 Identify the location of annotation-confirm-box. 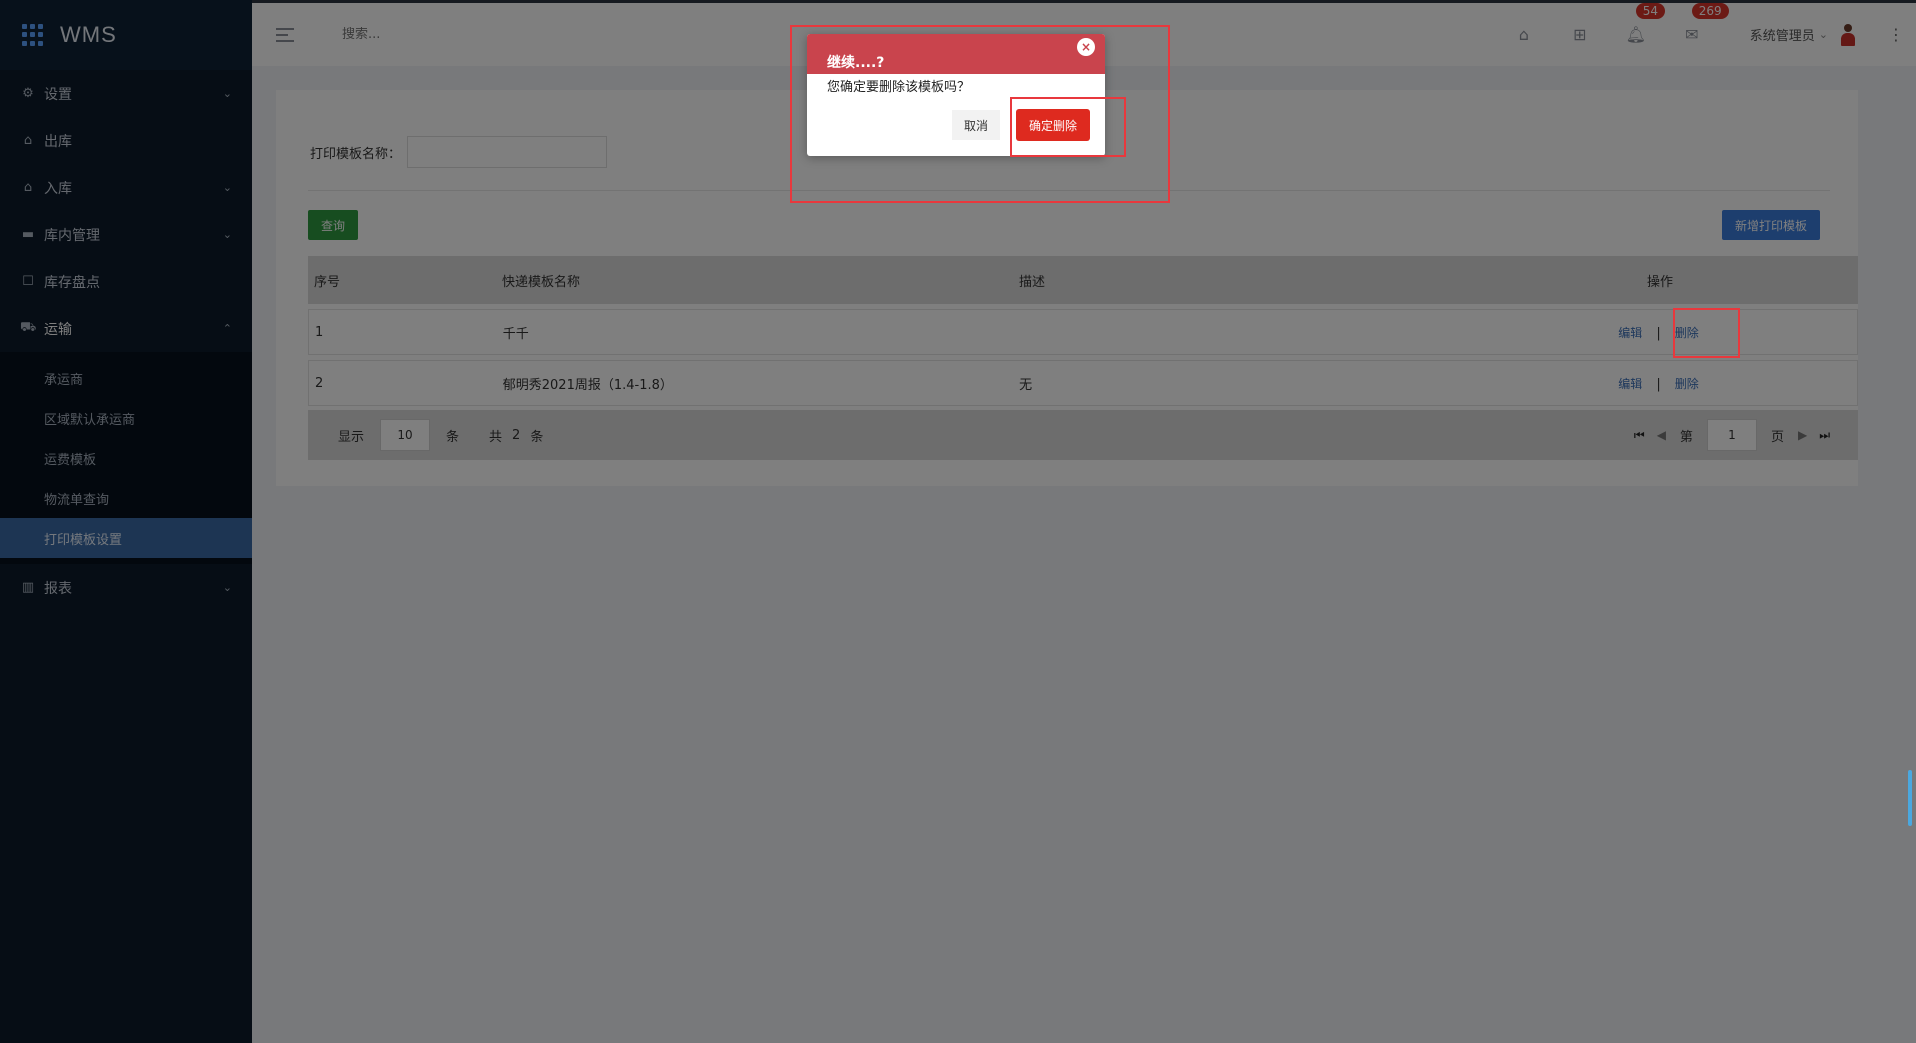
(1068, 127).